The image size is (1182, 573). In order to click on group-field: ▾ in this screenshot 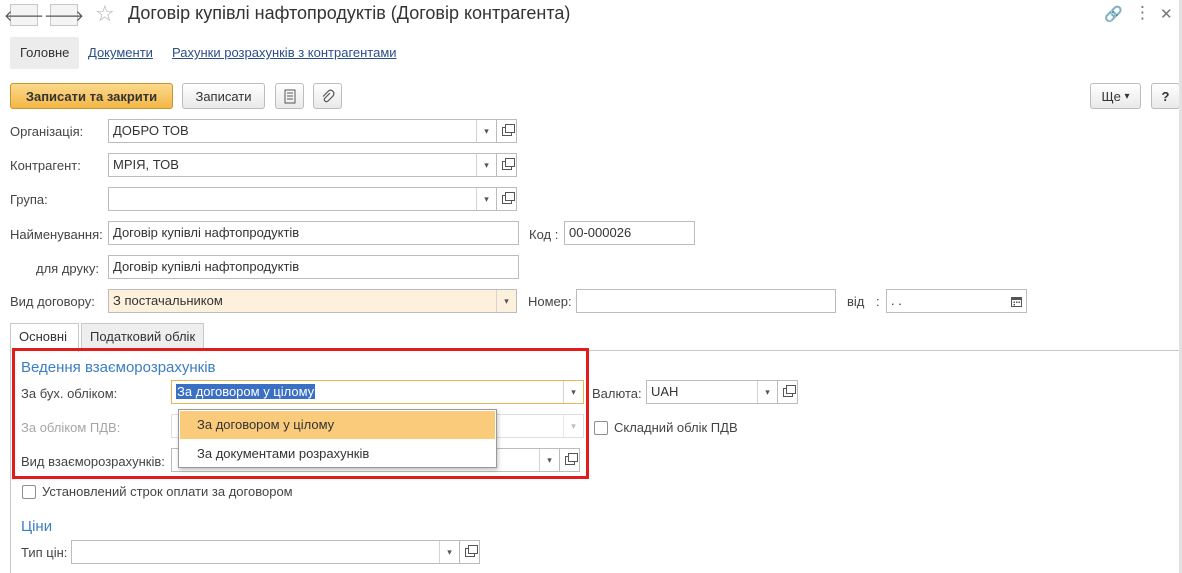, I will do `click(302, 199)`.